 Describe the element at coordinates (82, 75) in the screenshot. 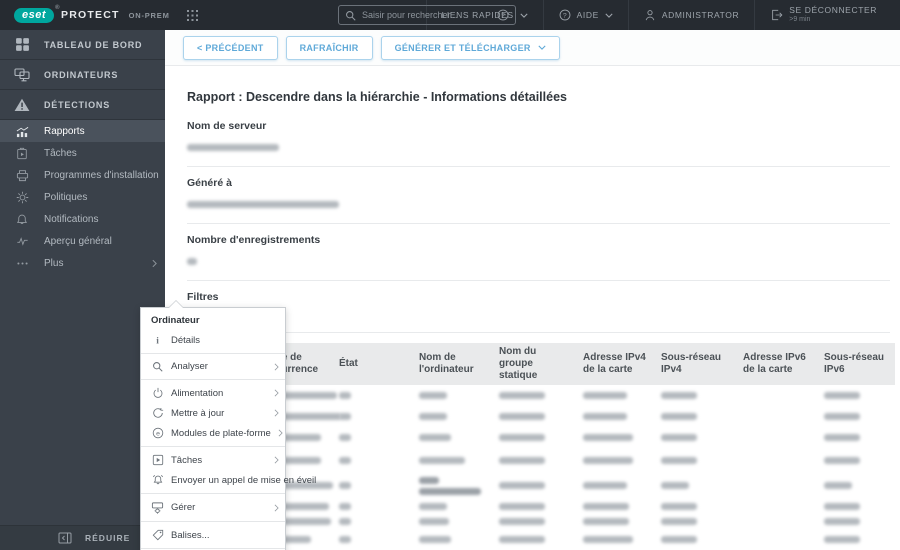

I see `sidebar-item-ordinateurs: ORDINATEURS` at that location.